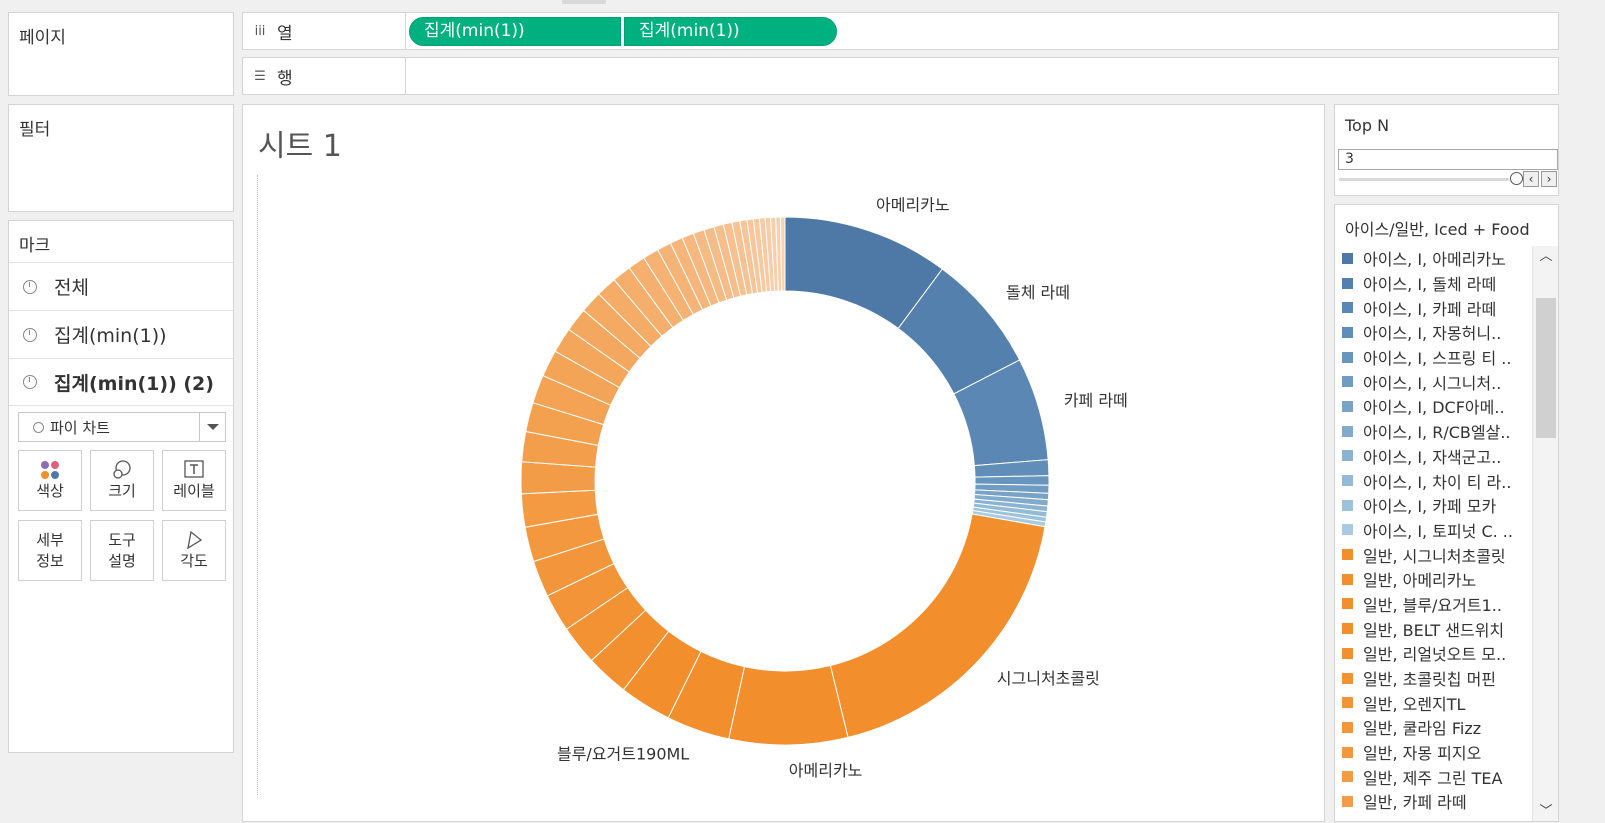 This screenshot has height=823, width=1605. What do you see at coordinates (50, 491) in the screenshot?
I see `color-label: 색상` at bounding box center [50, 491].